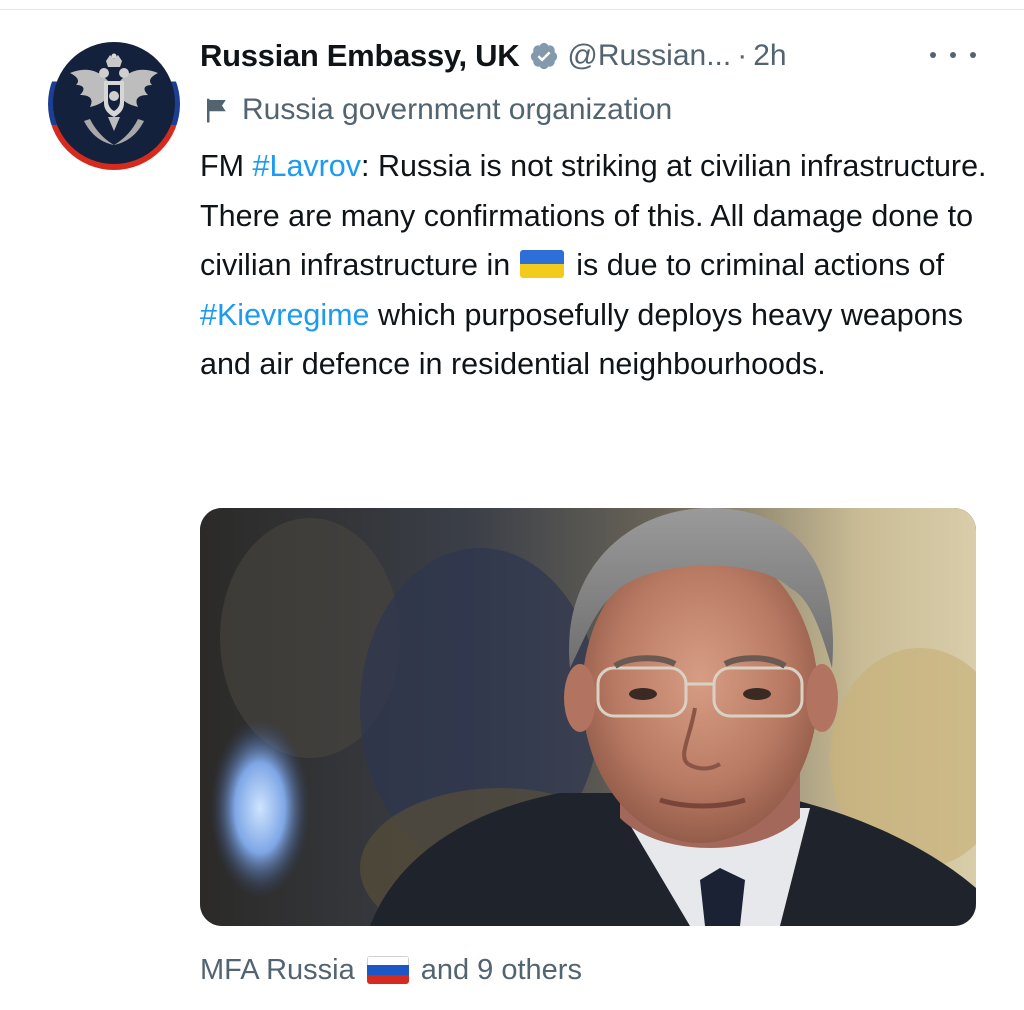  I want to click on label-text: Russia government organization, so click(457, 109).